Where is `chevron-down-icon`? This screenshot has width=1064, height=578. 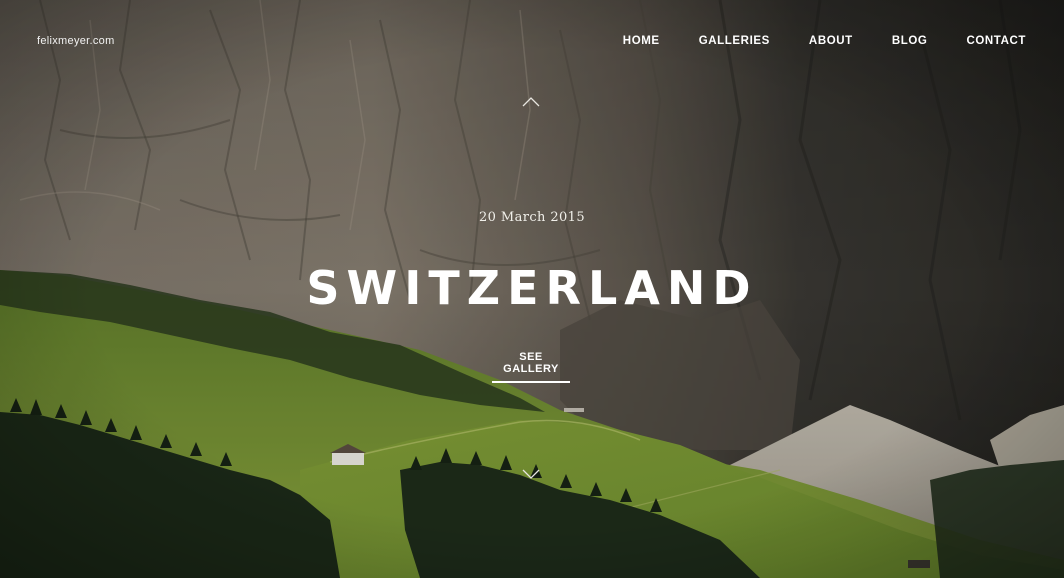 chevron-down-icon is located at coordinates (531, 474).